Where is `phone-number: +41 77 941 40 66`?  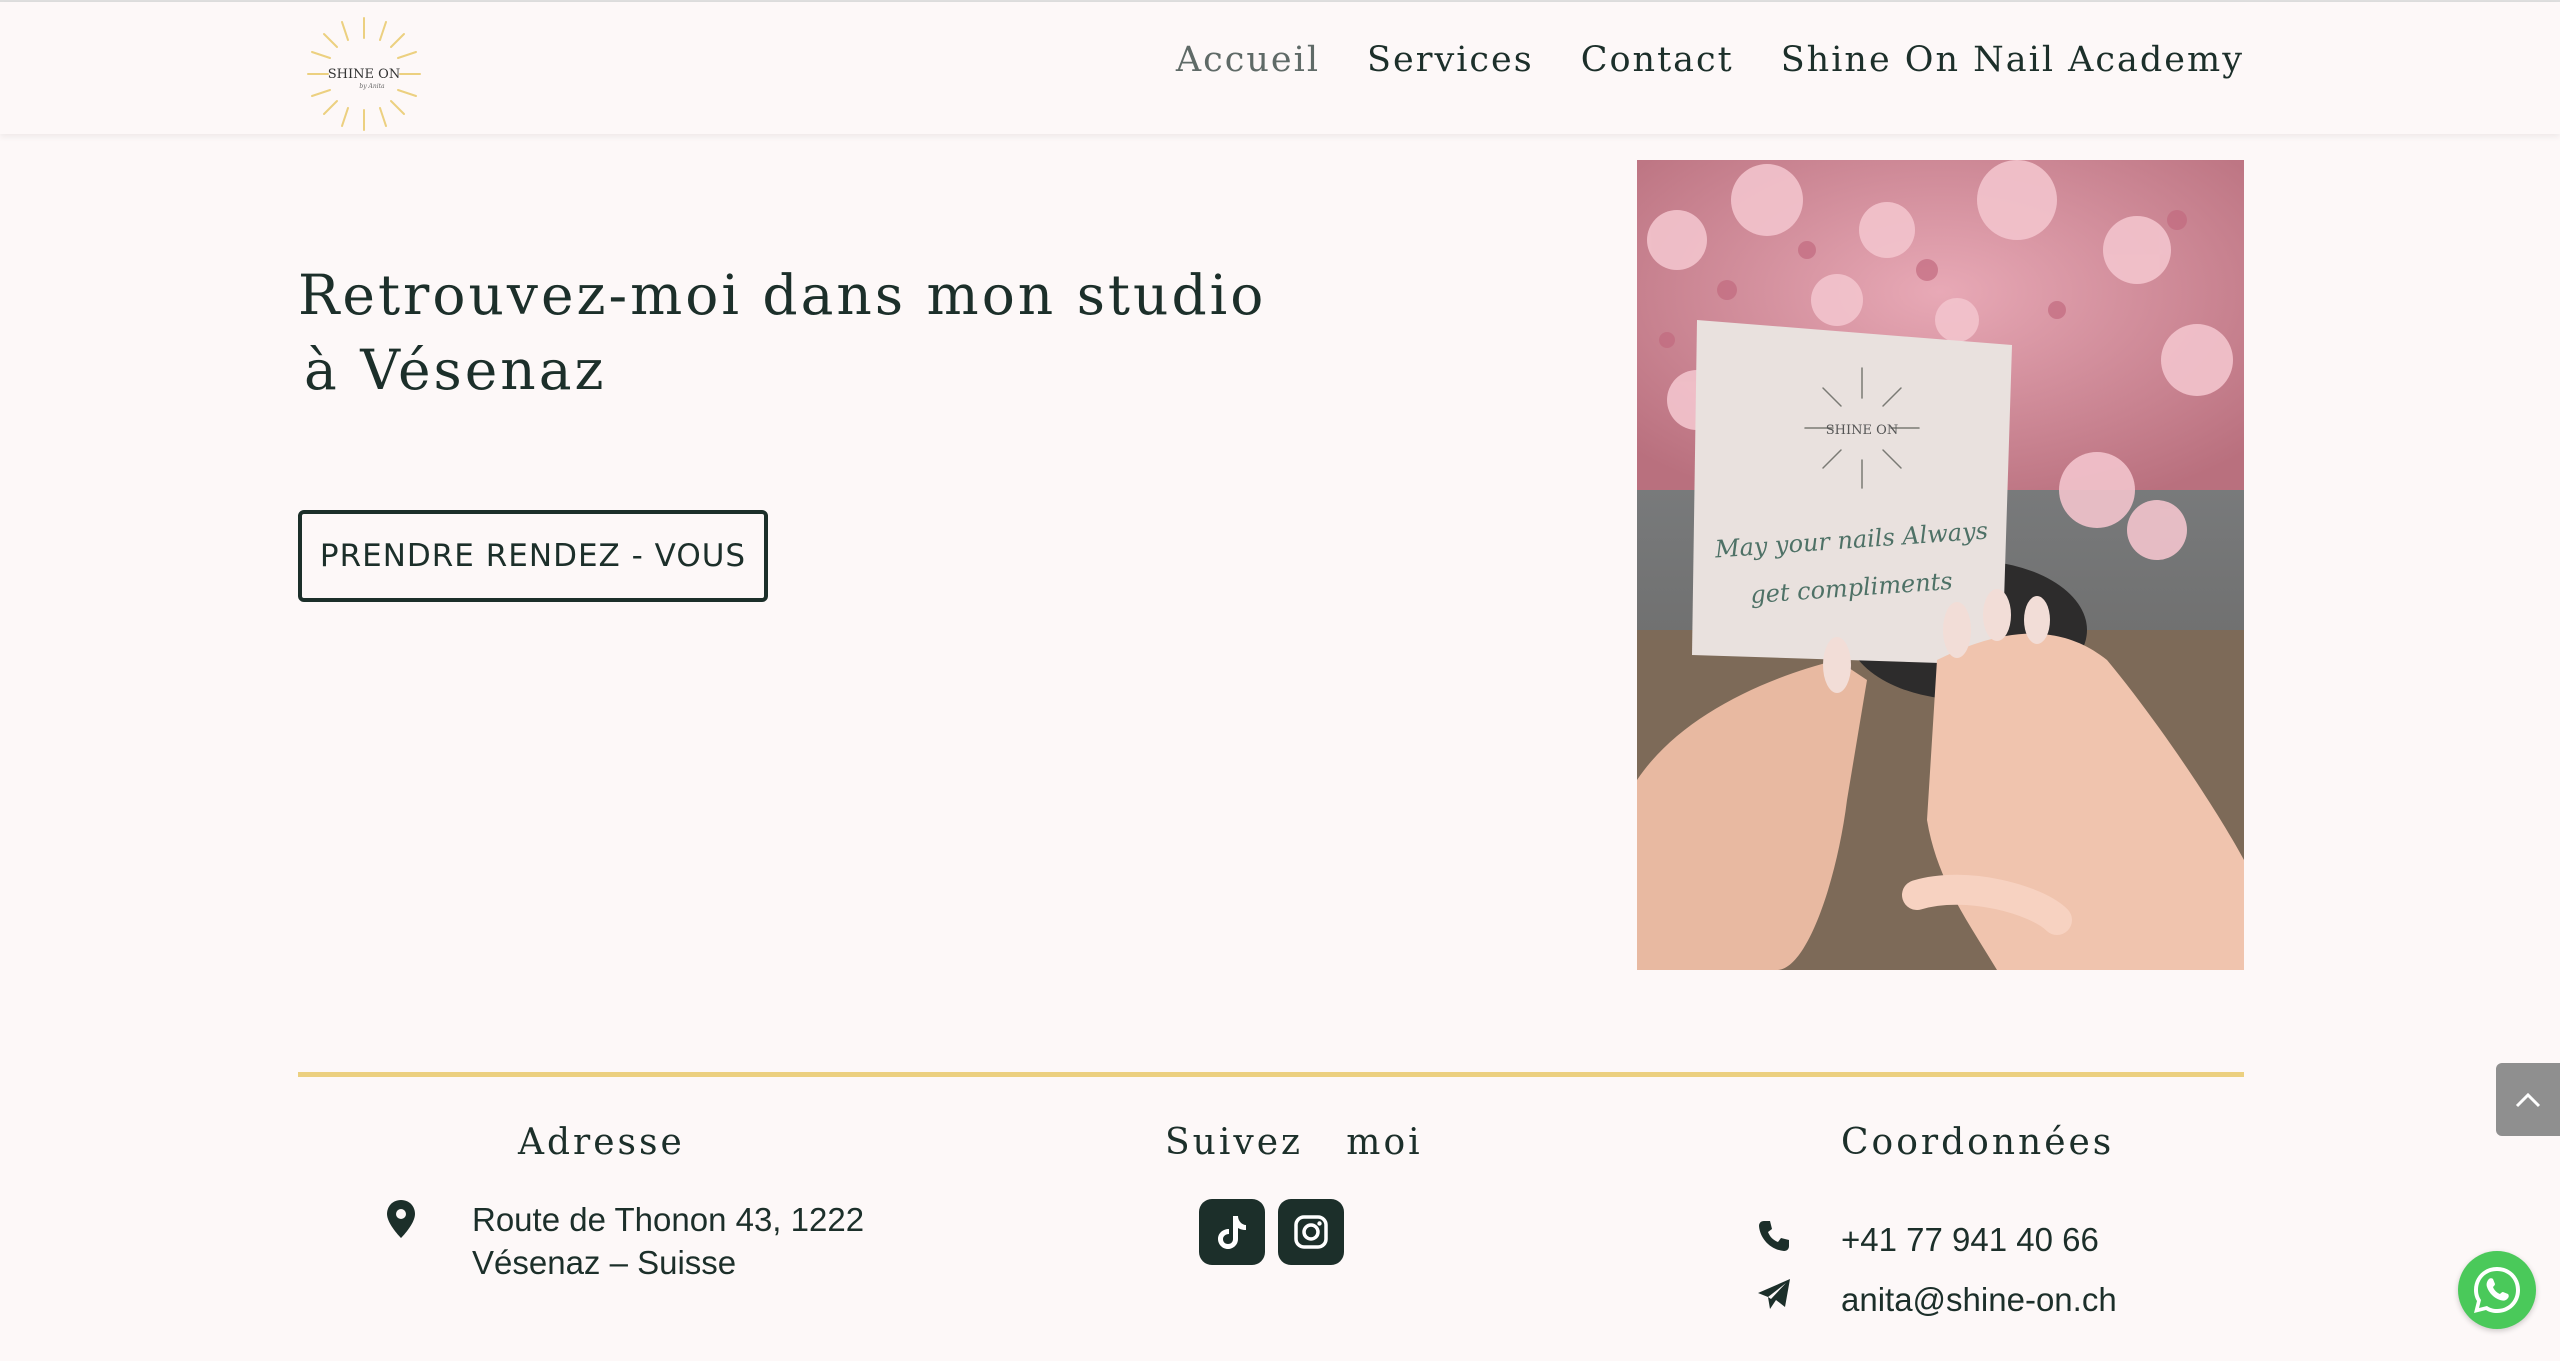
phone-number: +41 77 941 40 66 is located at coordinates (1970, 1240).